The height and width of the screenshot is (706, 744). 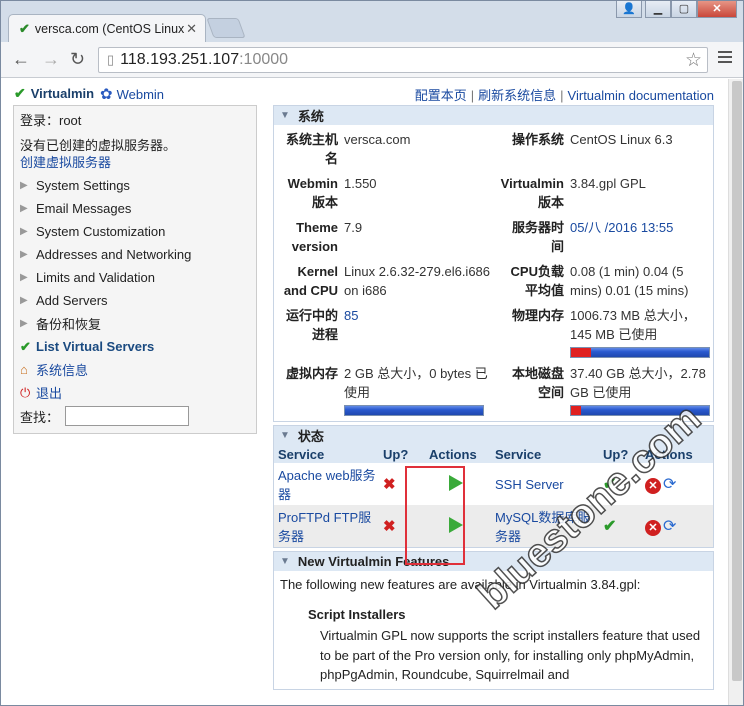 I want to click on virtualmin-check-icon: ✔, so click(x=20, y=93).